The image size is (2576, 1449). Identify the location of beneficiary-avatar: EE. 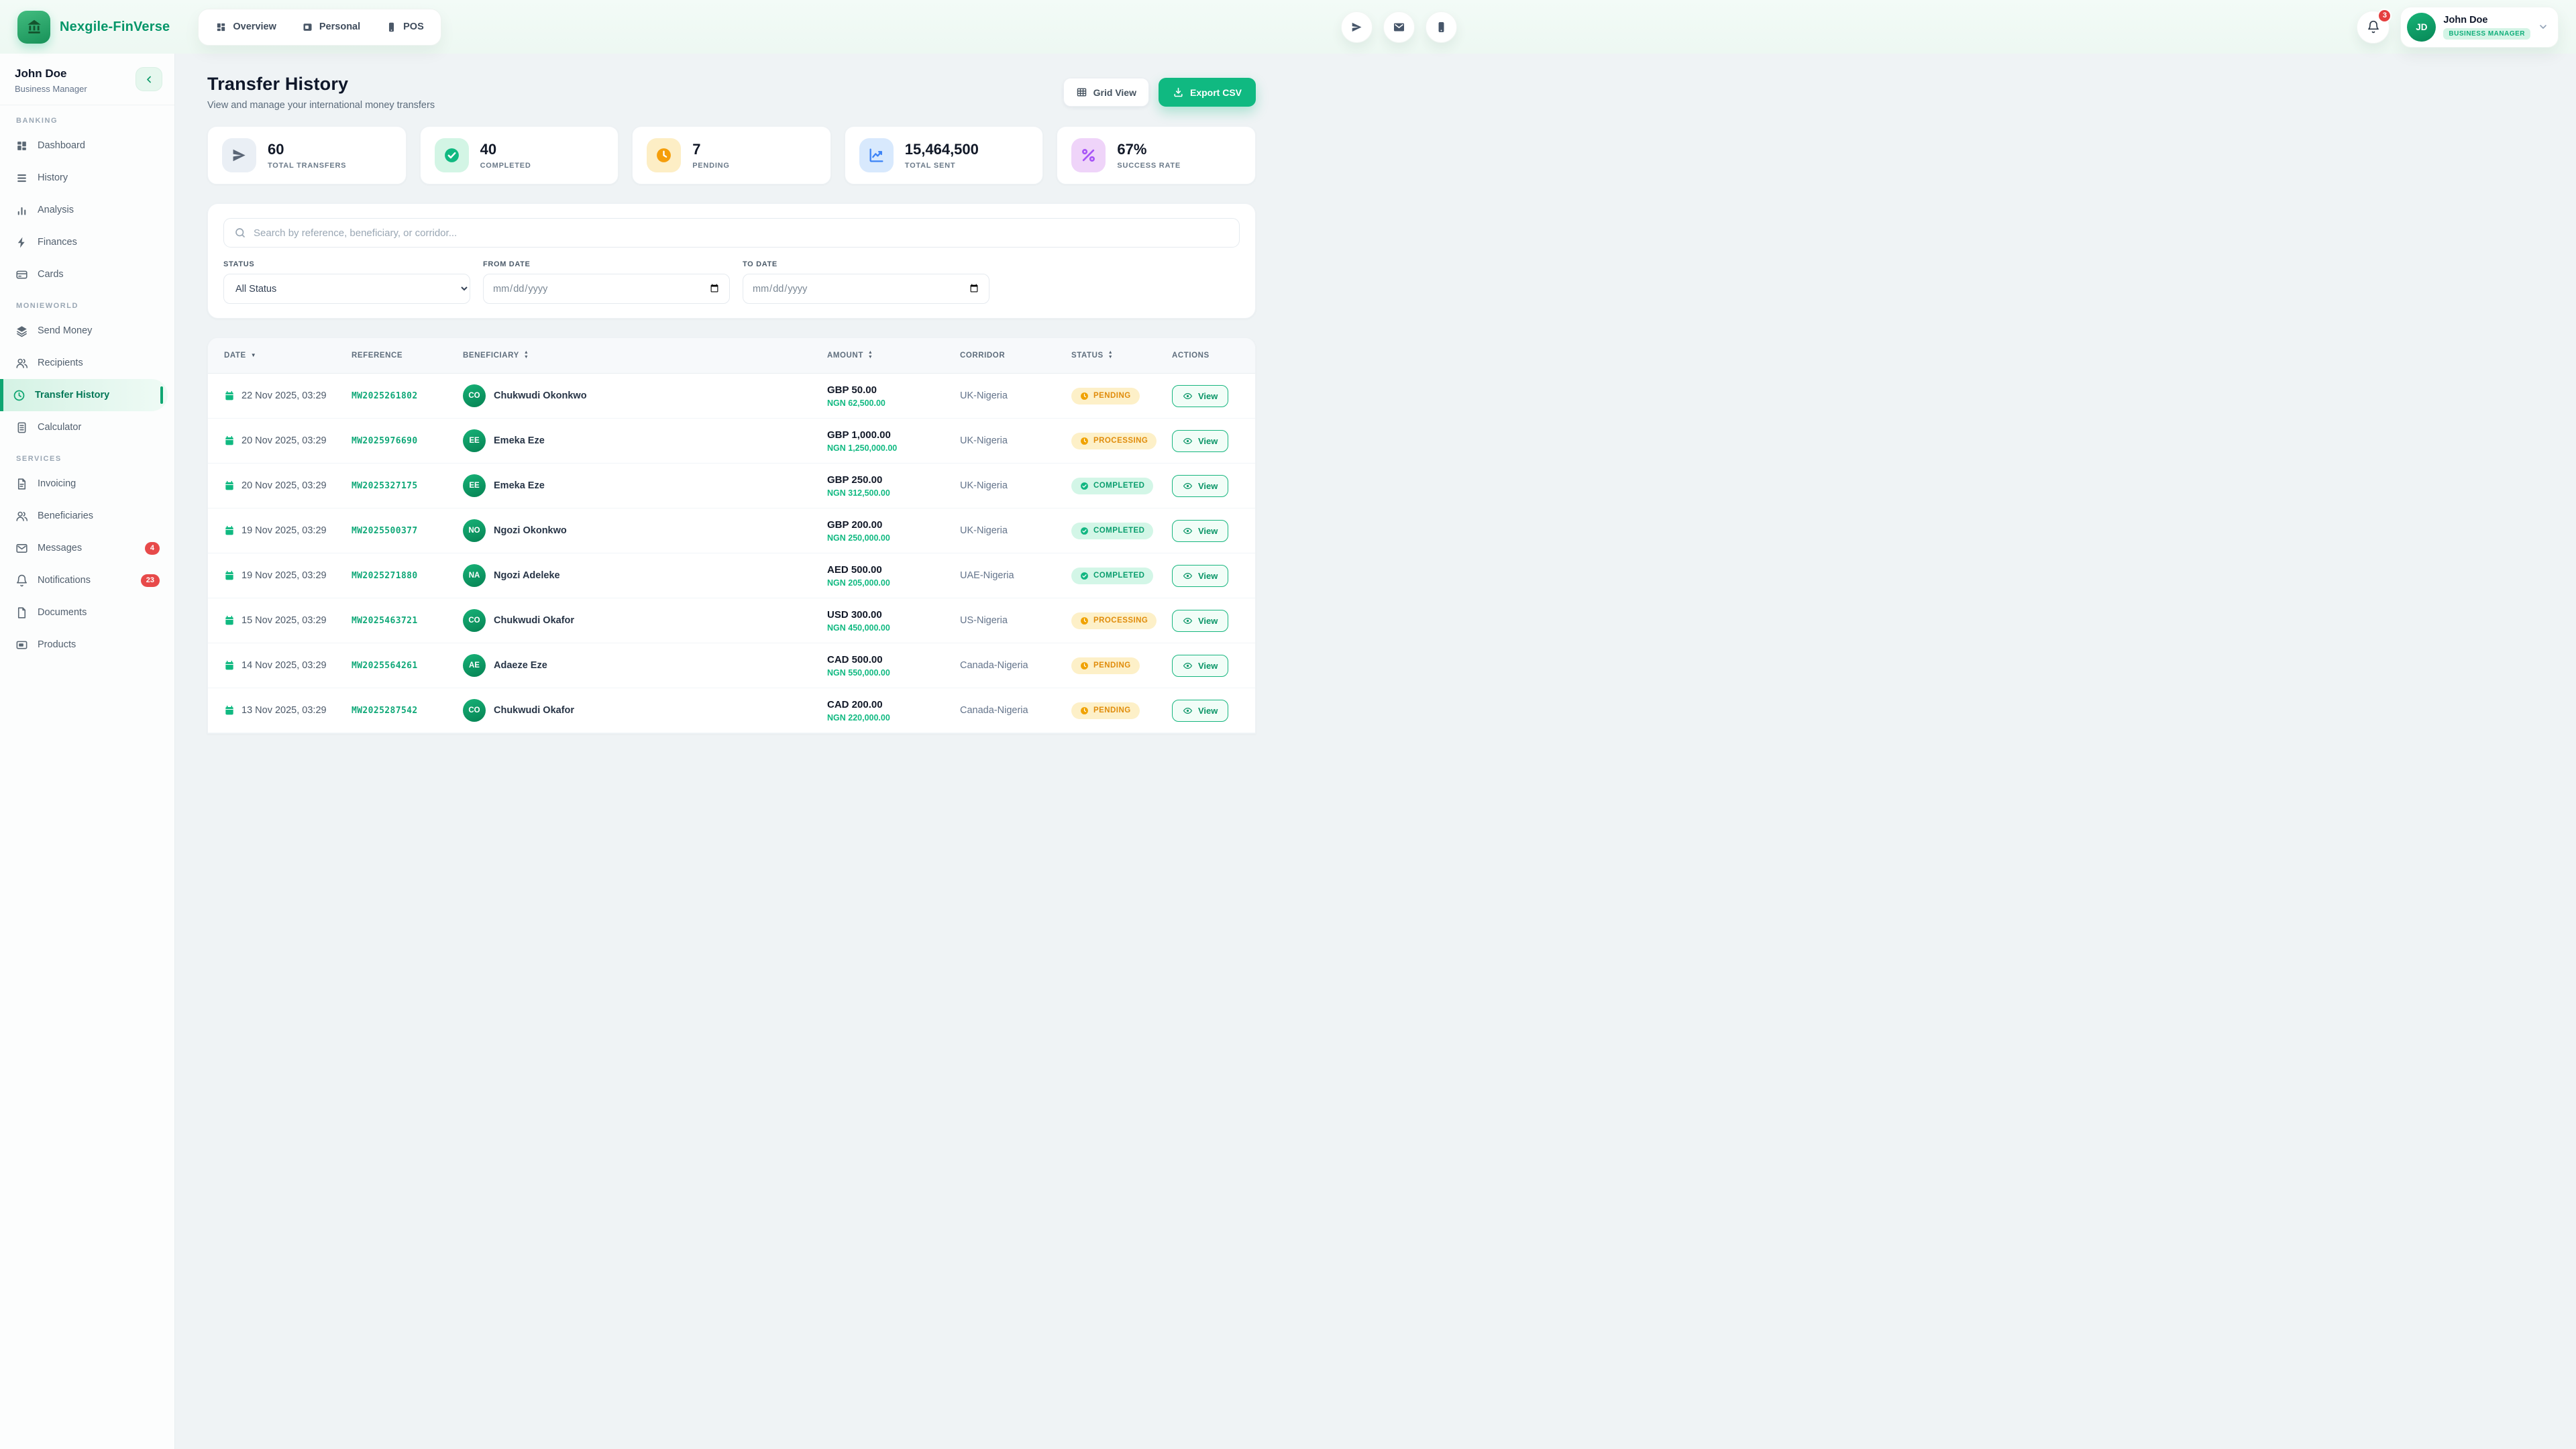
(474, 440).